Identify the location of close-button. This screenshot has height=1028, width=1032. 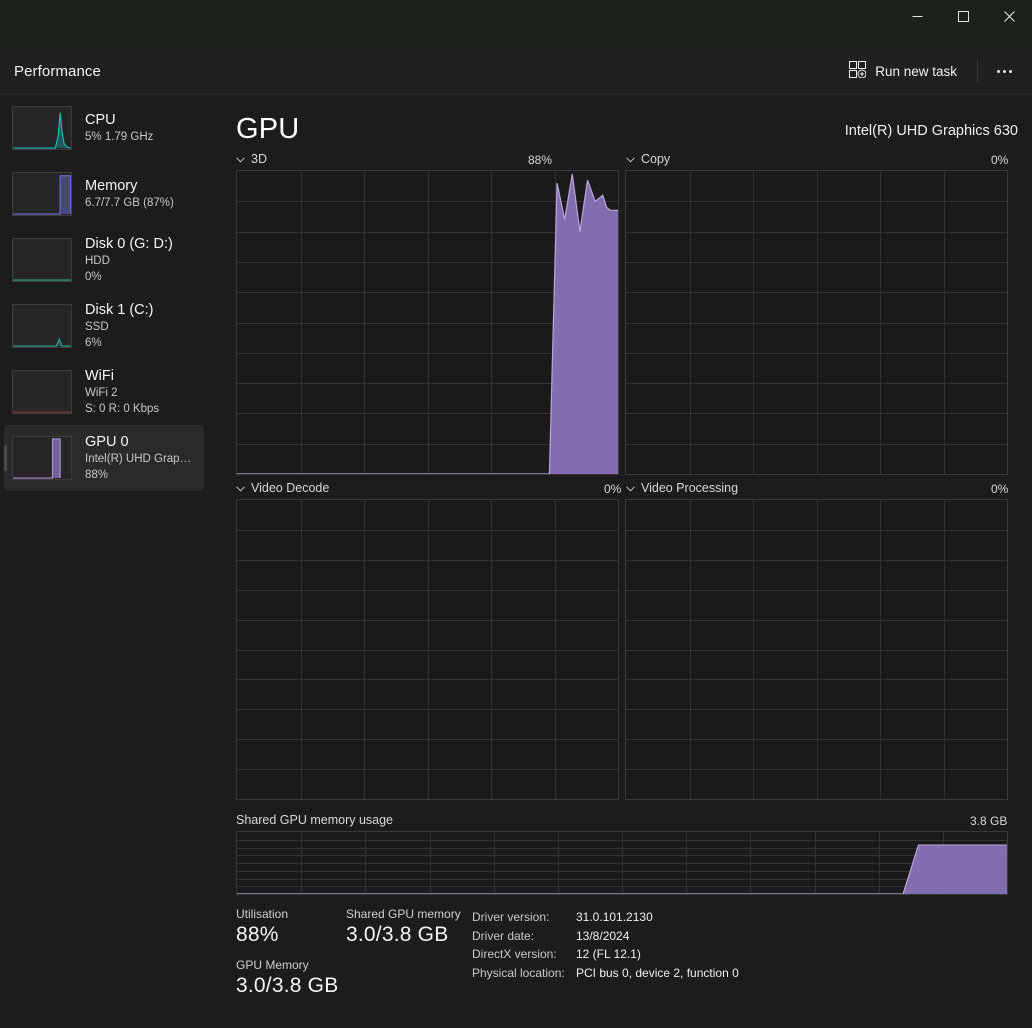
(1009, 16).